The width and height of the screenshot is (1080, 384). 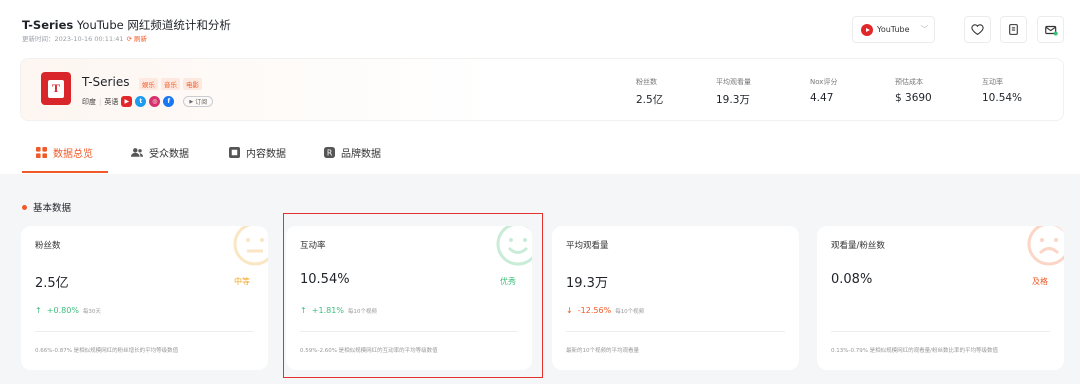 I want to click on card-footnote: 0.66%-0.87% 是相似规模网红的粉丝增长的平均等级数值, so click(x=107, y=351).